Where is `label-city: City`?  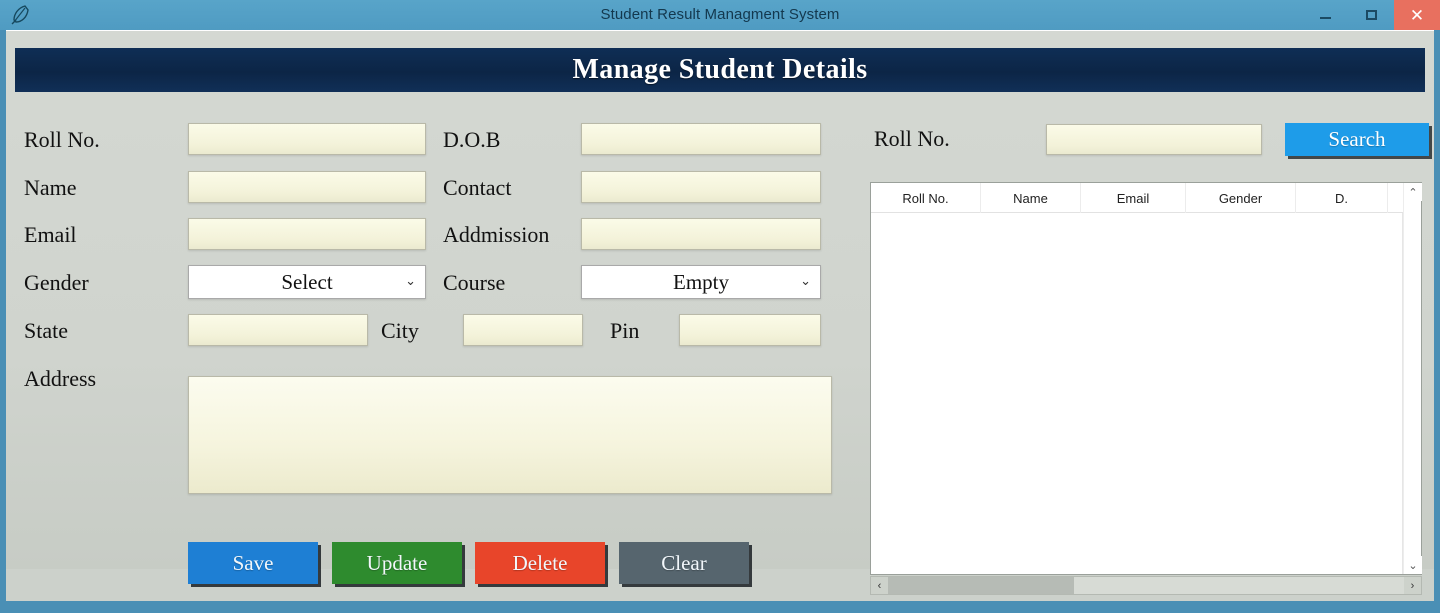
label-city: City is located at coordinates (400, 330).